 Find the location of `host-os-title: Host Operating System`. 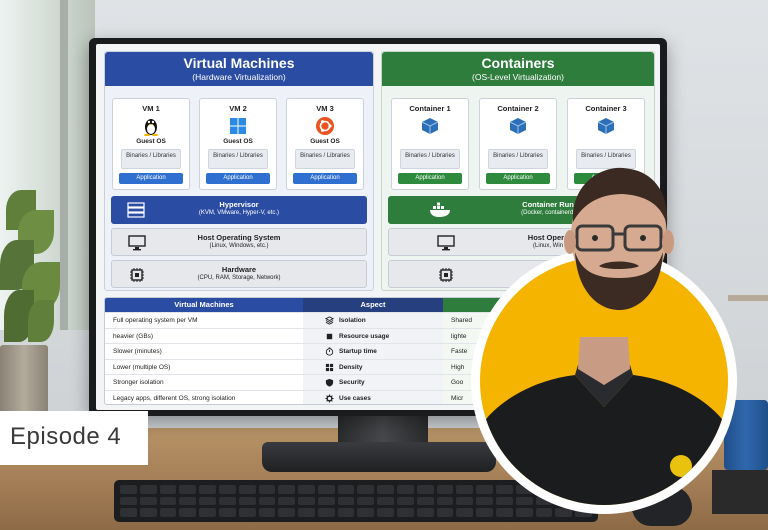

host-os-title: Host Operating System is located at coordinates (239, 237).